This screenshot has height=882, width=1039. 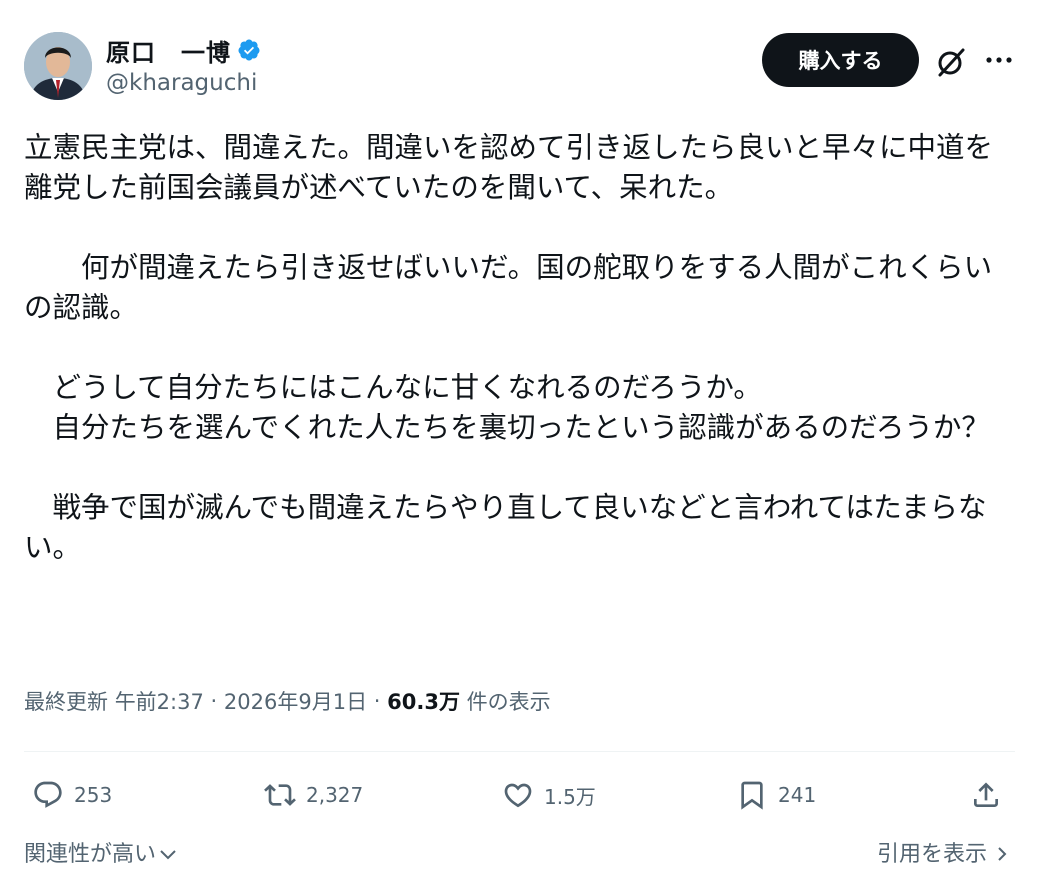 What do you see at coordinates (159, 701) in the screenshot?
I see `post-time: 午前2:37` at bounding box center [159, 701].